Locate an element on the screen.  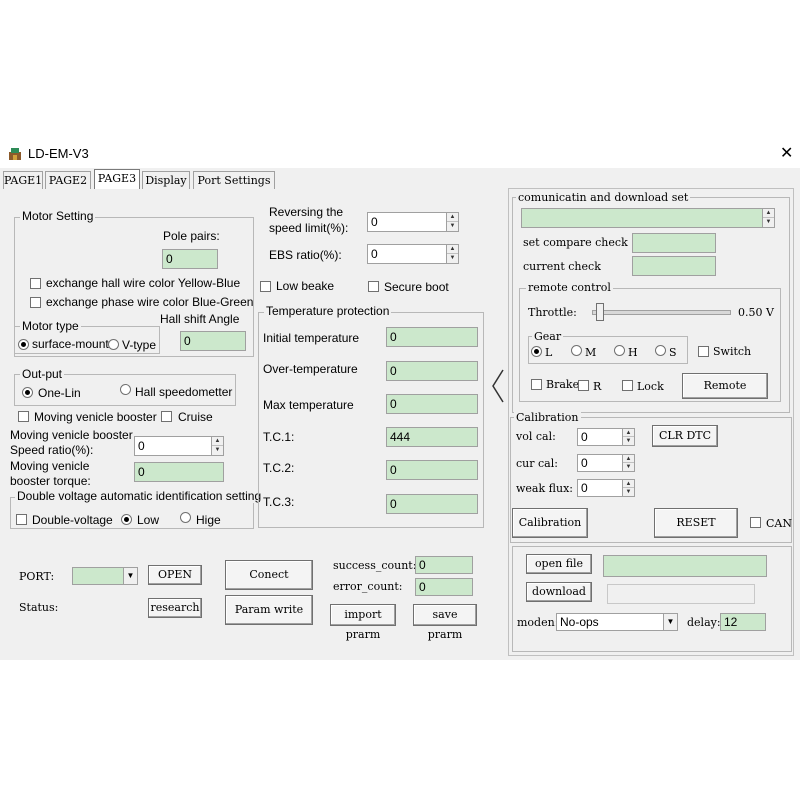
delay-input: 12 is located at coordinates (743, 622).